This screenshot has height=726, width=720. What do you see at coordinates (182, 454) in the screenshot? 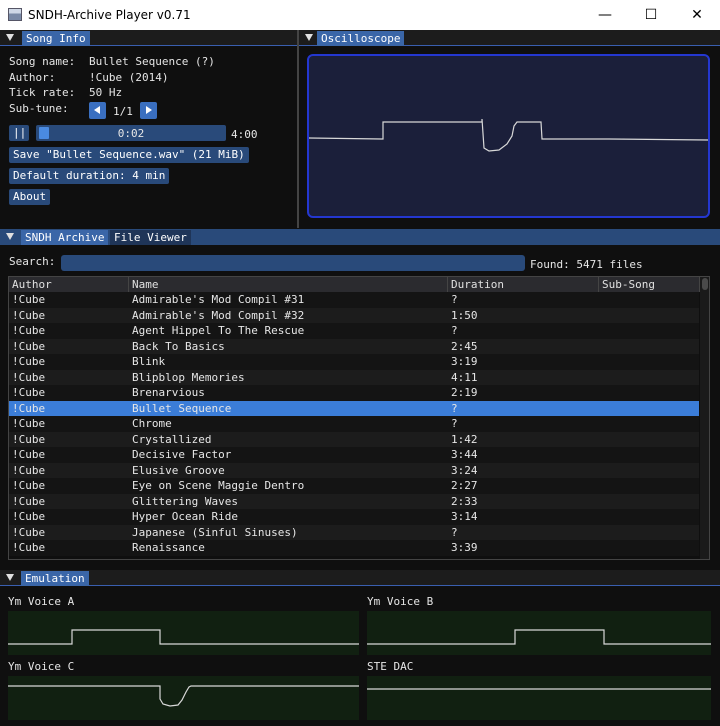
I see `cell-name: Decisive Factor` at bounding box center [182, 454].